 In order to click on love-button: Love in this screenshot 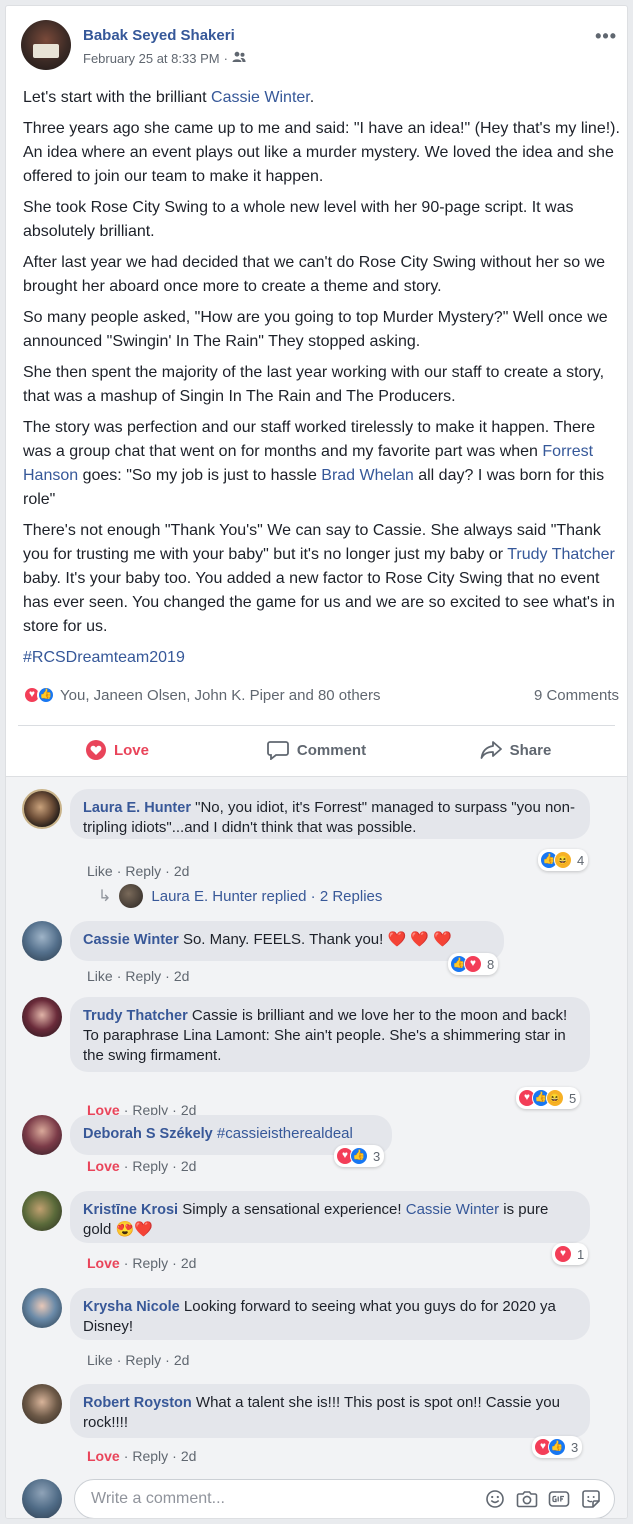, I will do `click(117, 750)`.